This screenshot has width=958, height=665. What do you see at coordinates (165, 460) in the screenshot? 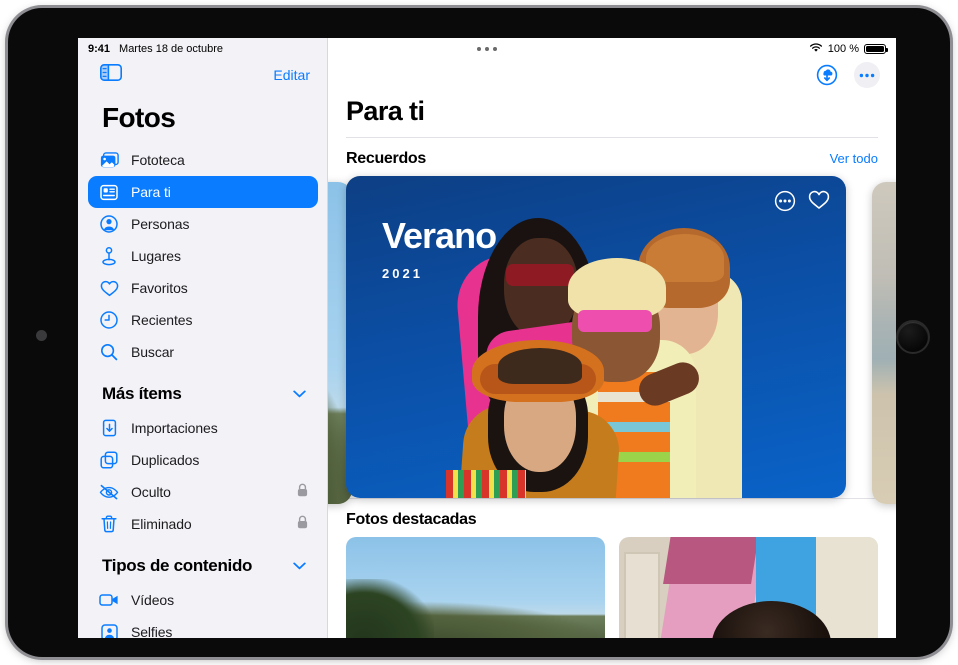
I see `sidebar-item-label: Duplicados` at bounding box center [165, 460].